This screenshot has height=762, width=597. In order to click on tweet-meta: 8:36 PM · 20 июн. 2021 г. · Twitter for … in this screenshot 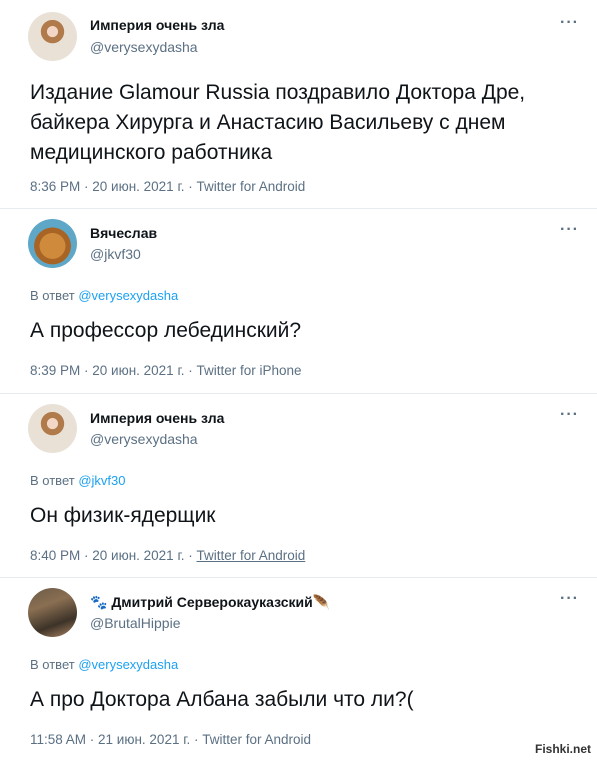, I will do `click(168, 186)`.